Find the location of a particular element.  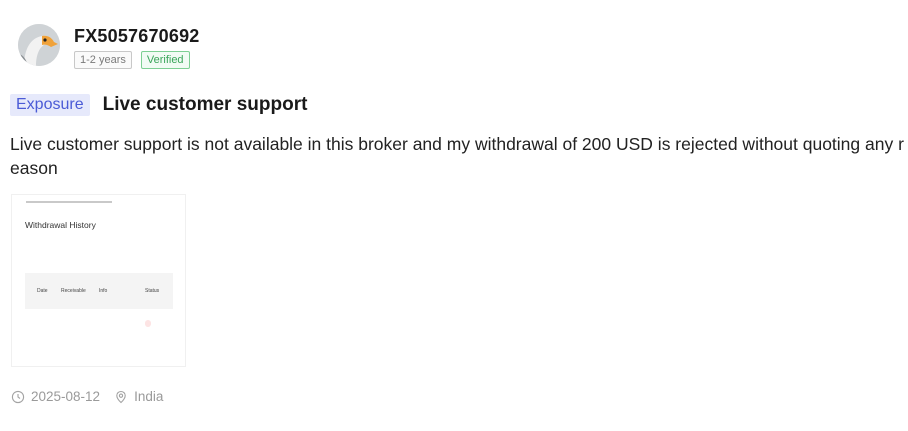

eagle-avatar-icon is located at coordinates (39, 45).